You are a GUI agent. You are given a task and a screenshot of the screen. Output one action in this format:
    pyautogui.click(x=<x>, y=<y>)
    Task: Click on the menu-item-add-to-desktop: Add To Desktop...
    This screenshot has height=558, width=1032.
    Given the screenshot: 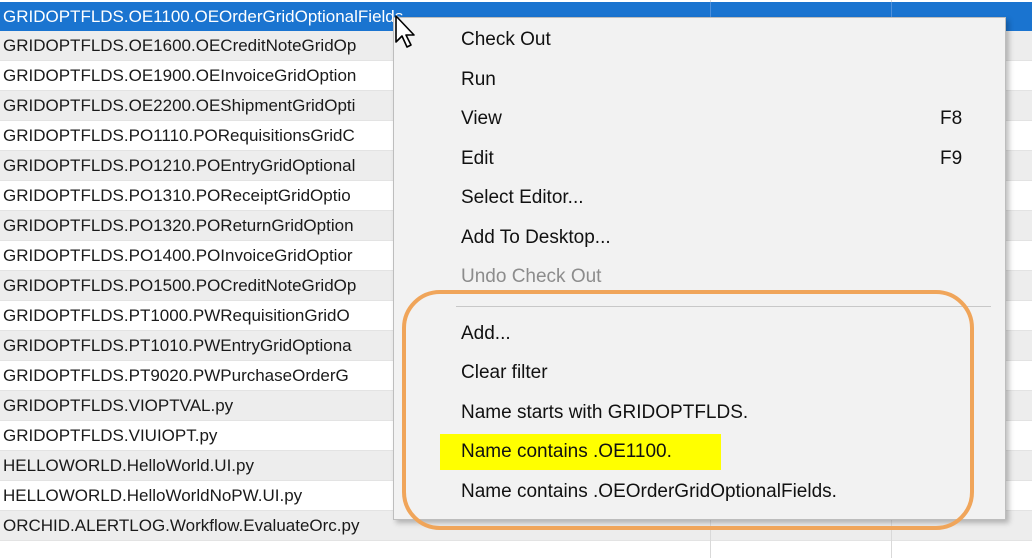 What is the action you would take?
    pyautogui.click(x=699, y=238)
    